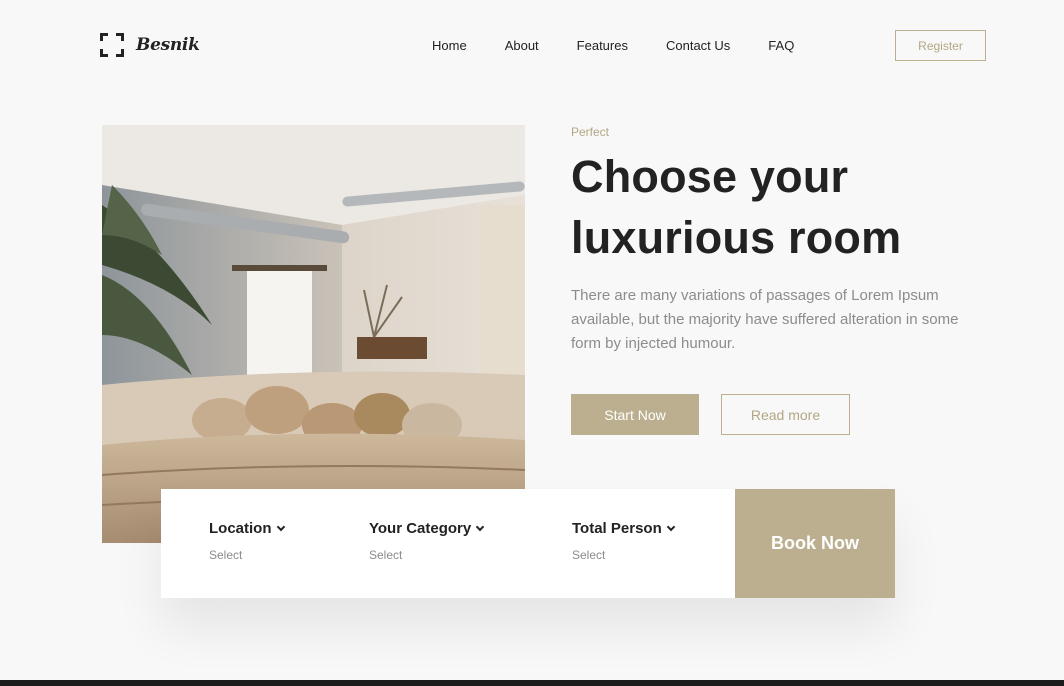 The height and width of the screenshot is (686, 1064). What do you see at coordinates (602, 46) in the screenshot?
I see `nav-features: Features` at bounding box center [602, 46].